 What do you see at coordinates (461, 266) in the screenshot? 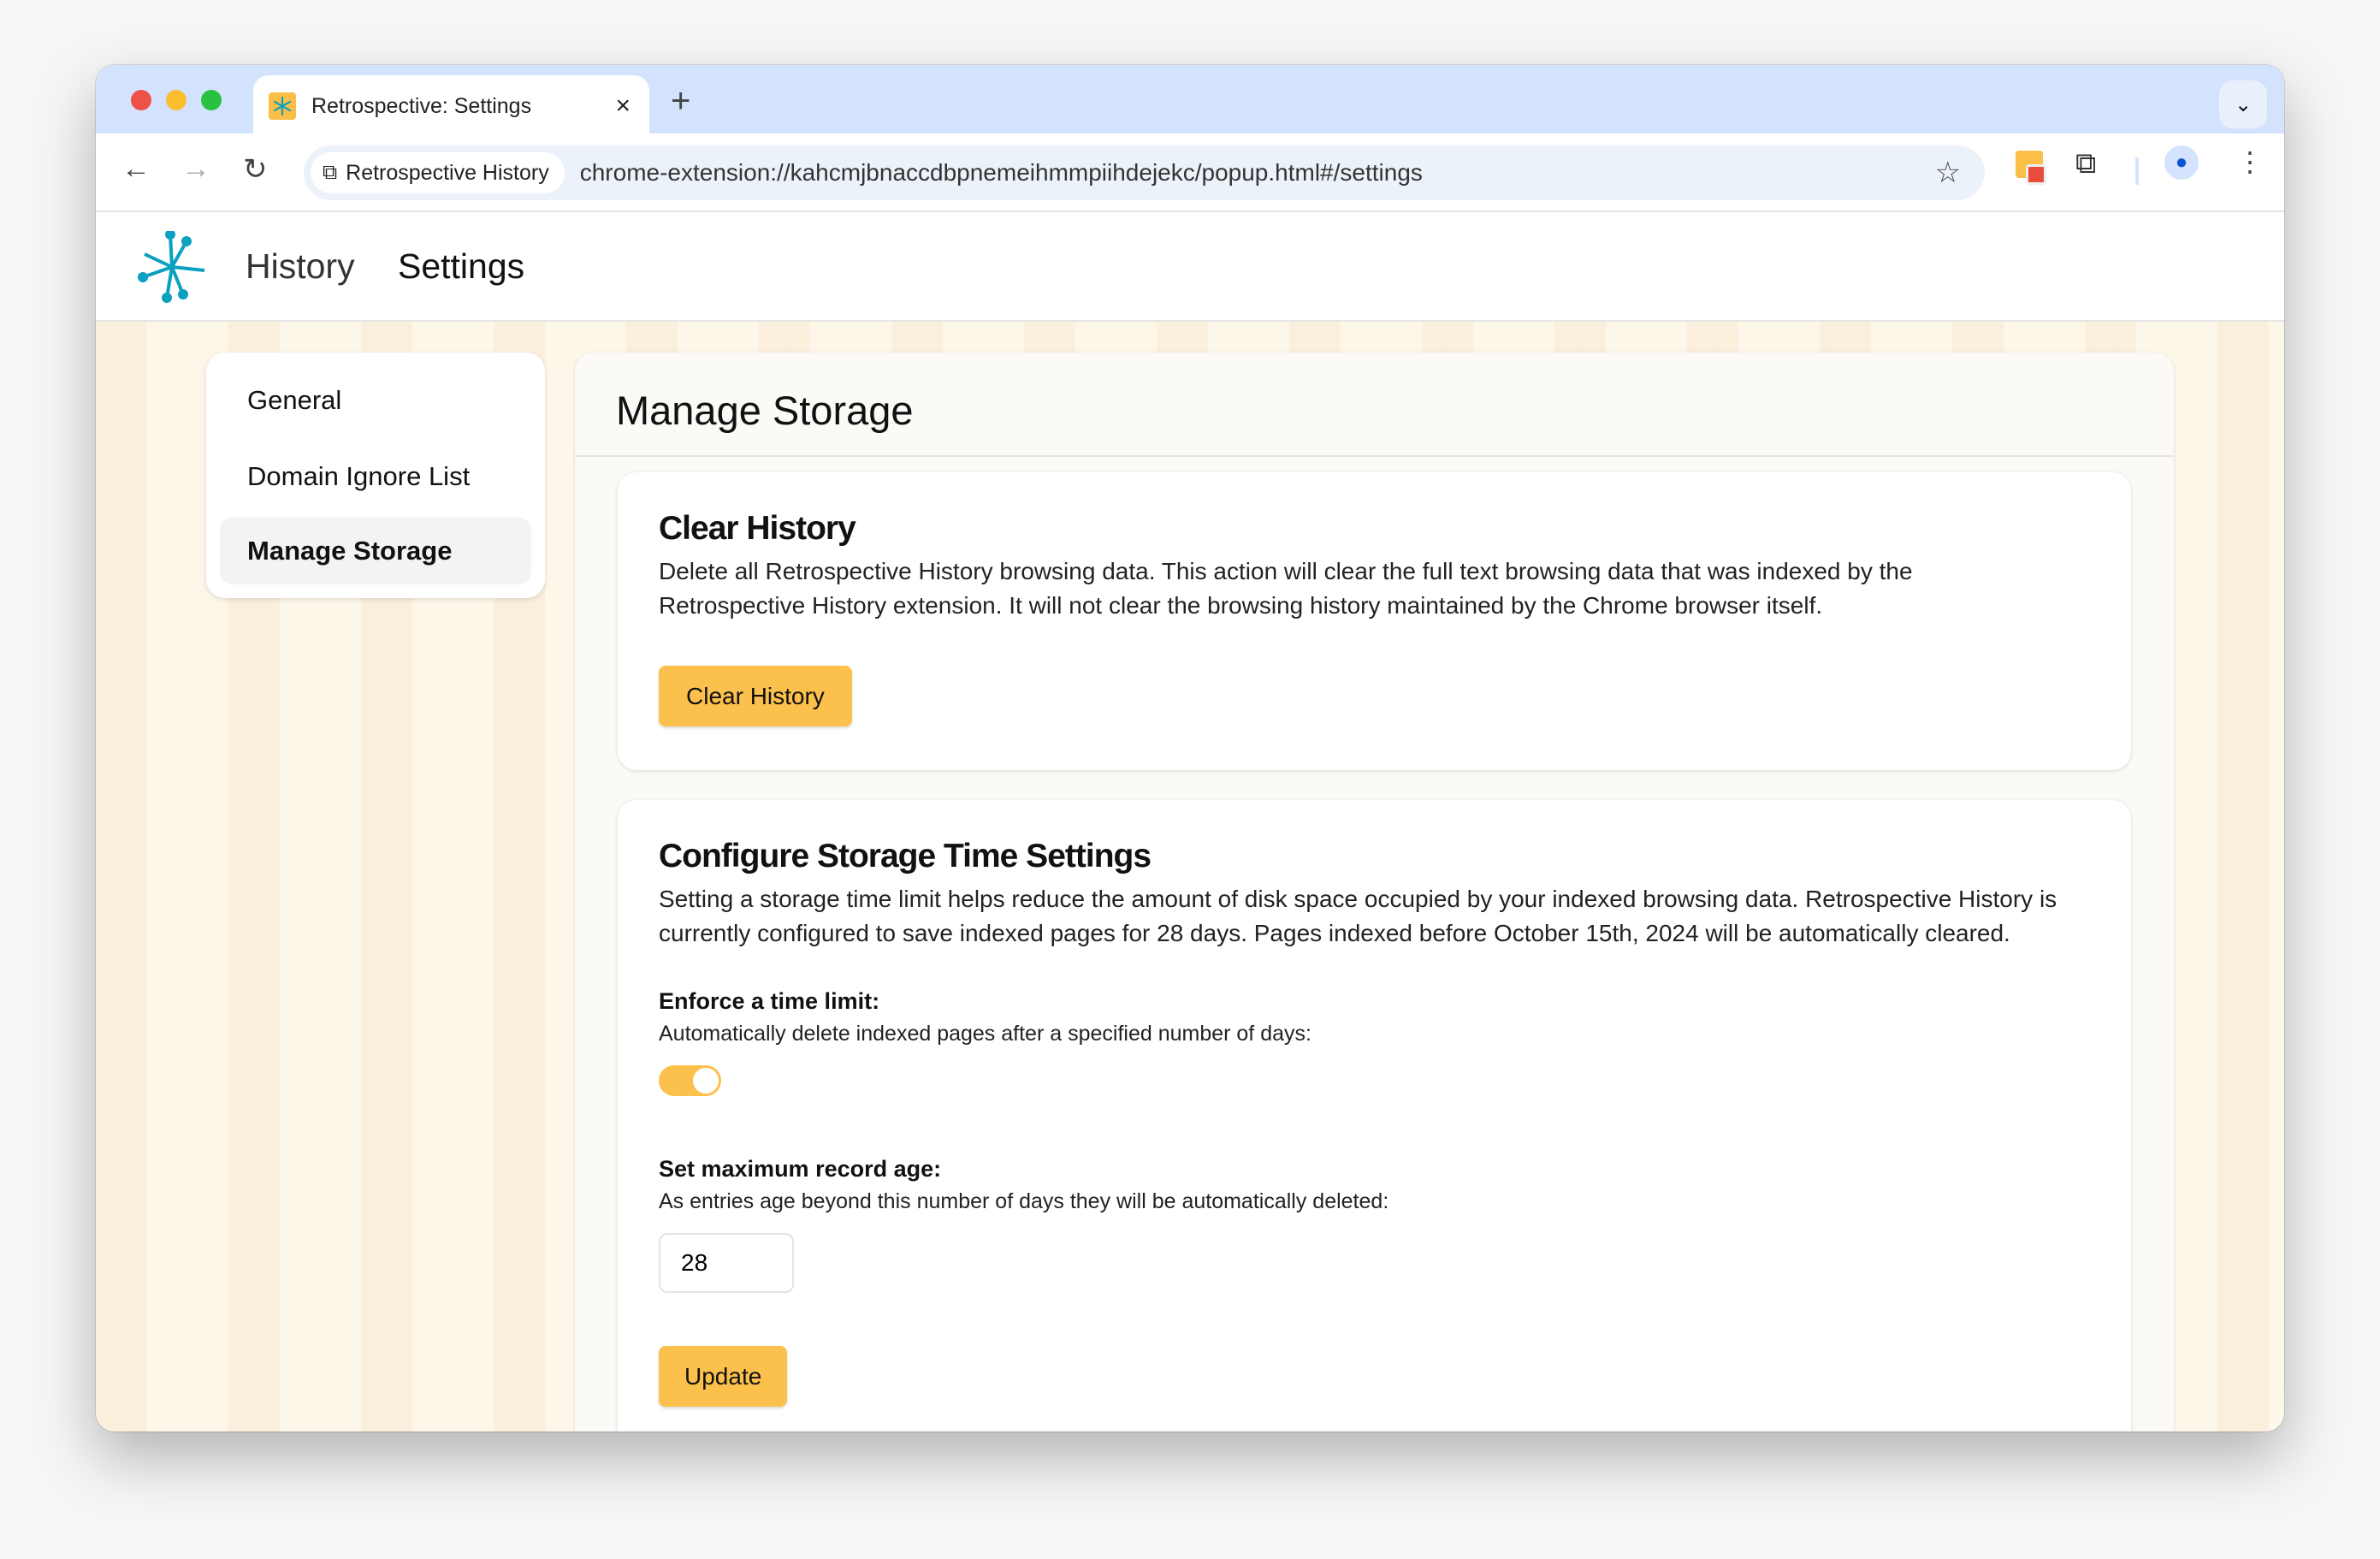
I see `nav-settings: Settings` at bounding box center [461, 266].